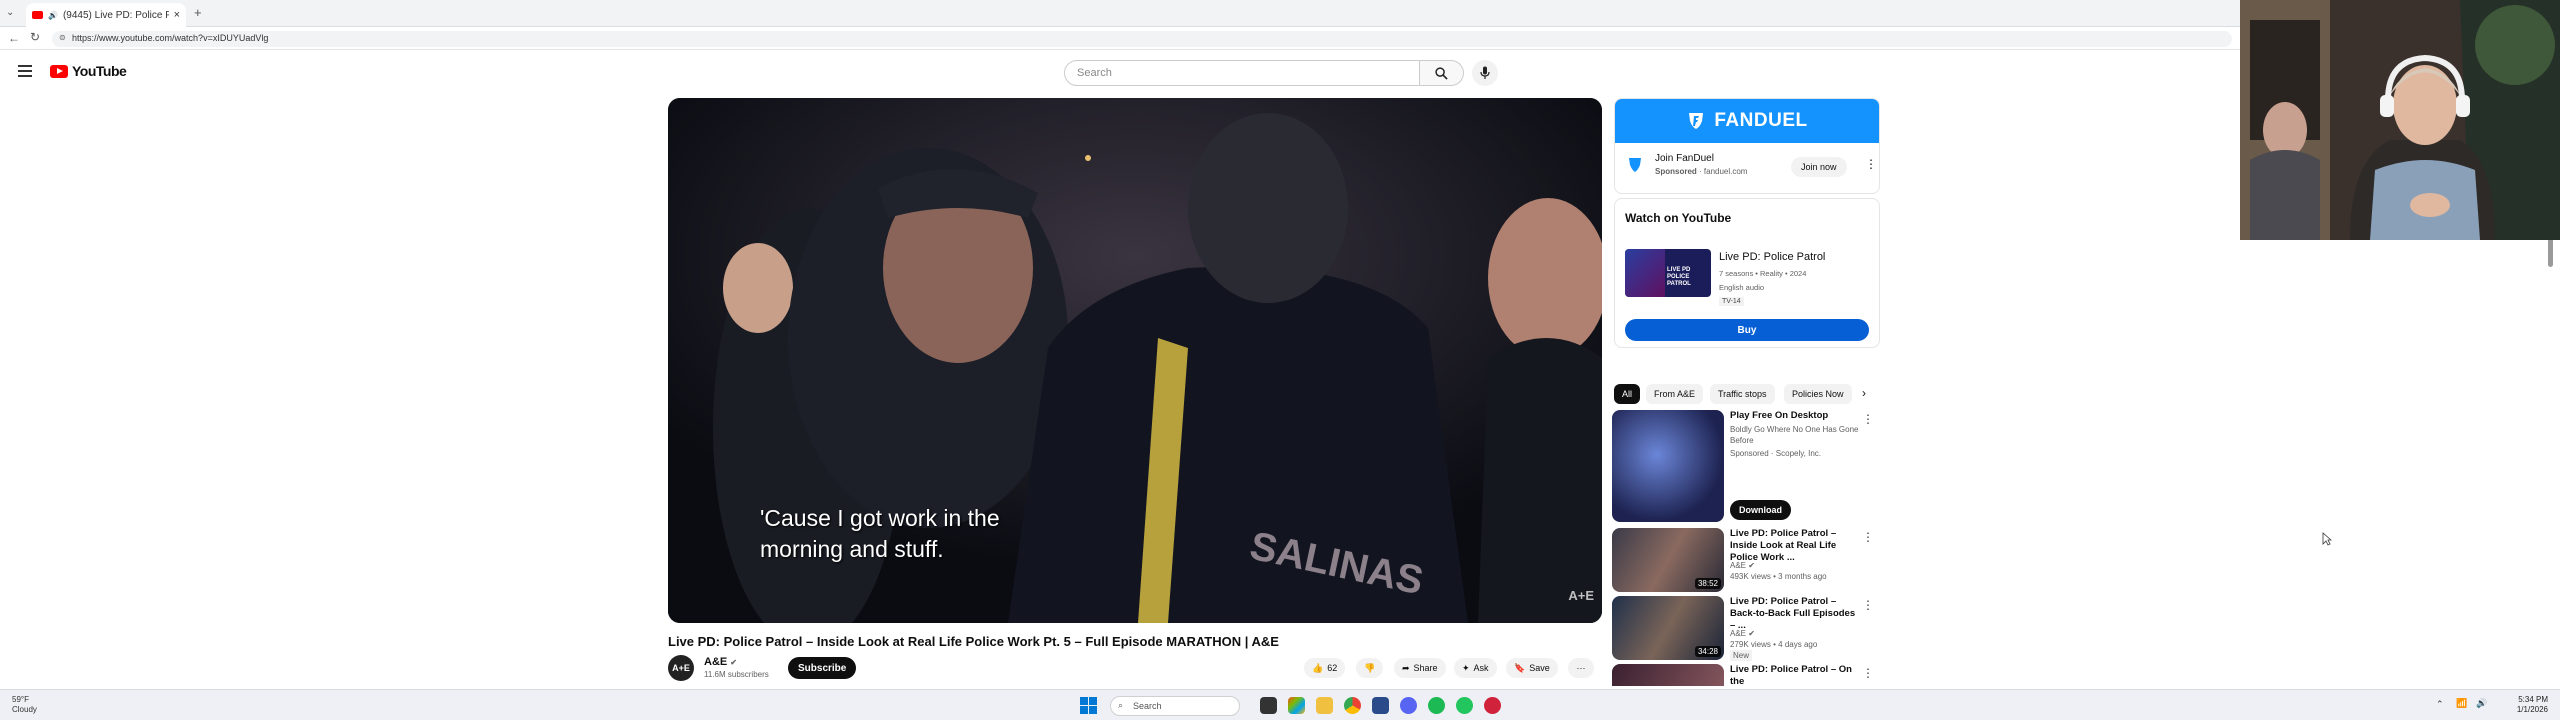  Describe the element at coordinates (1581, 668) in the screenshot. I see `more-actions-button: ···` at that location.